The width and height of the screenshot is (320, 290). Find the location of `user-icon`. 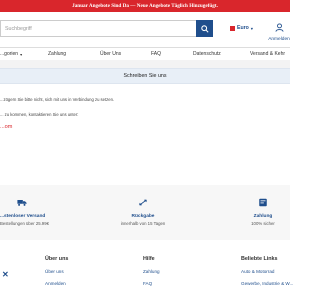

user-icon is located at coordinates (279, 27).